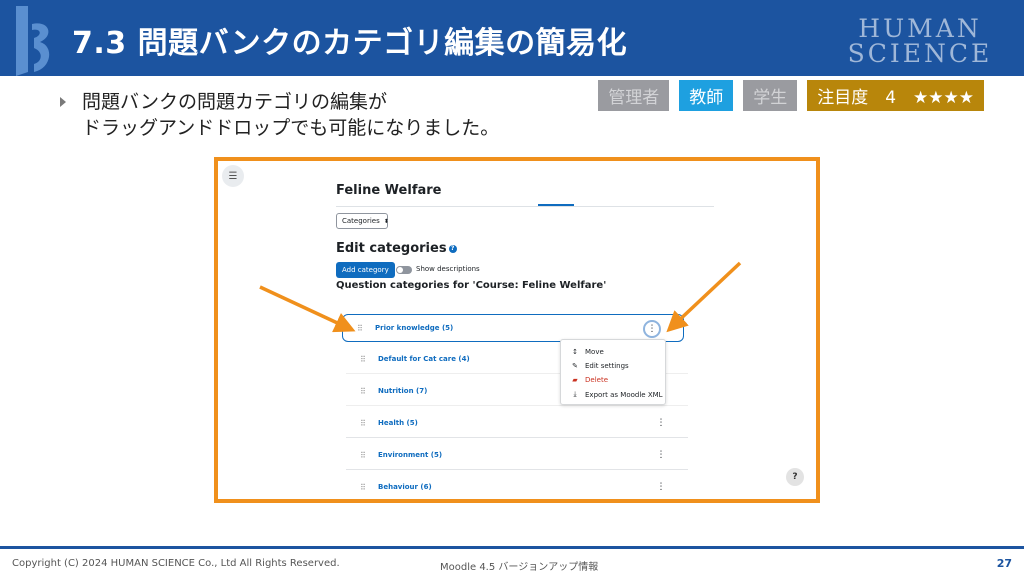  What do you see at coordinates (512, 547) in the screenshot?
I see `footer-rule` at bounding box center [512, 547].